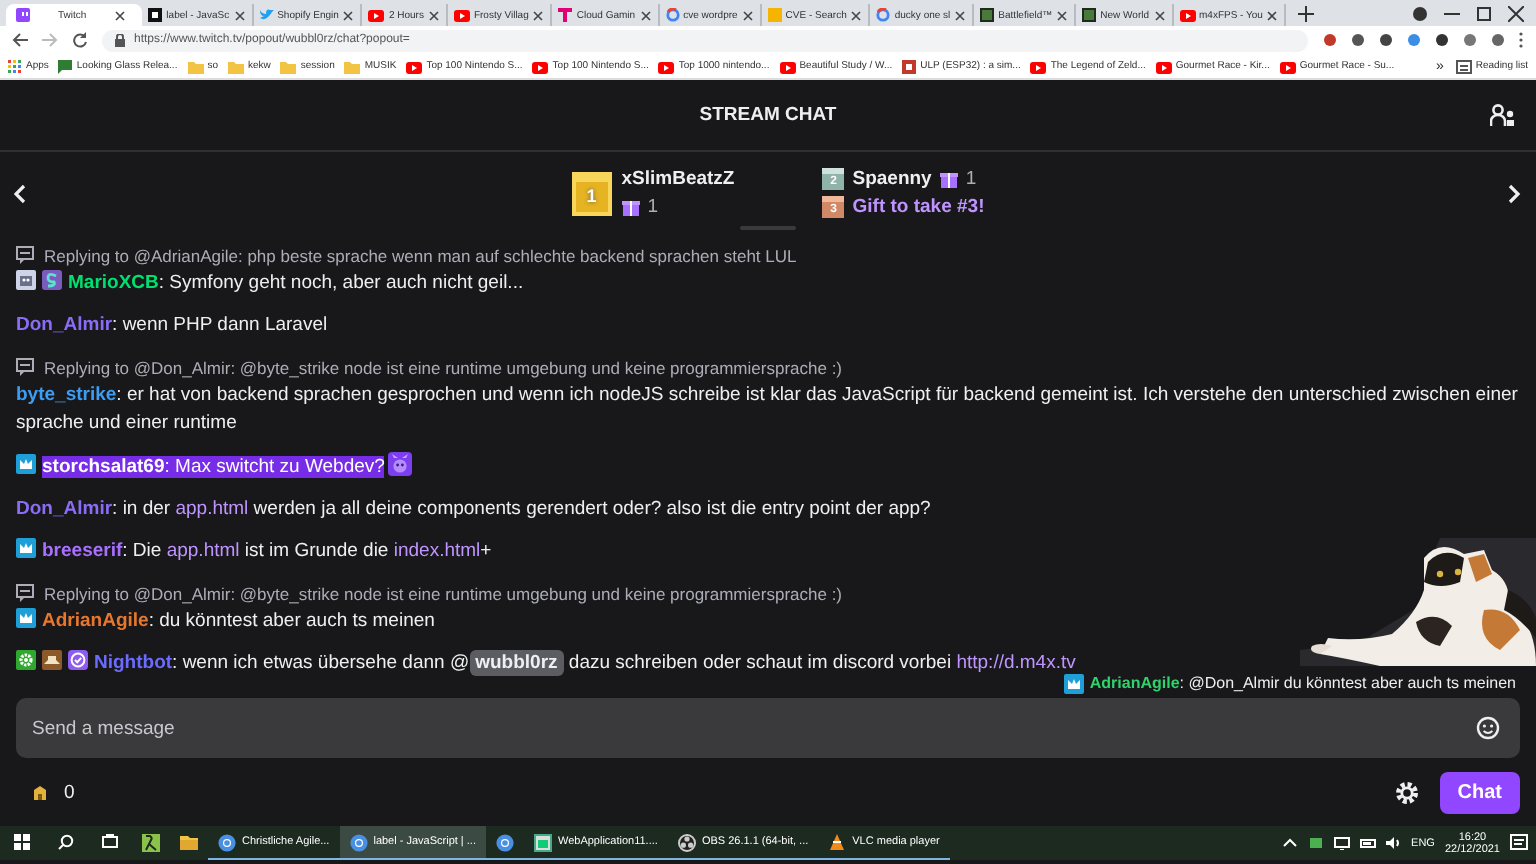 The height and width of the screenshot is (864, 1536). What do you see at coordinates (1420, 13) in the screenshot?
I see `account-icon` at bounding box center [1420, 13].